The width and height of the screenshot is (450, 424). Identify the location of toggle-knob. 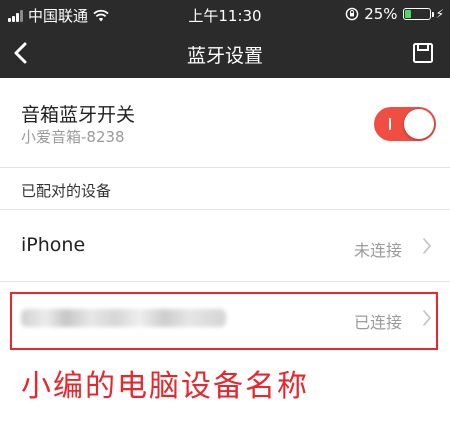
(419, 124).